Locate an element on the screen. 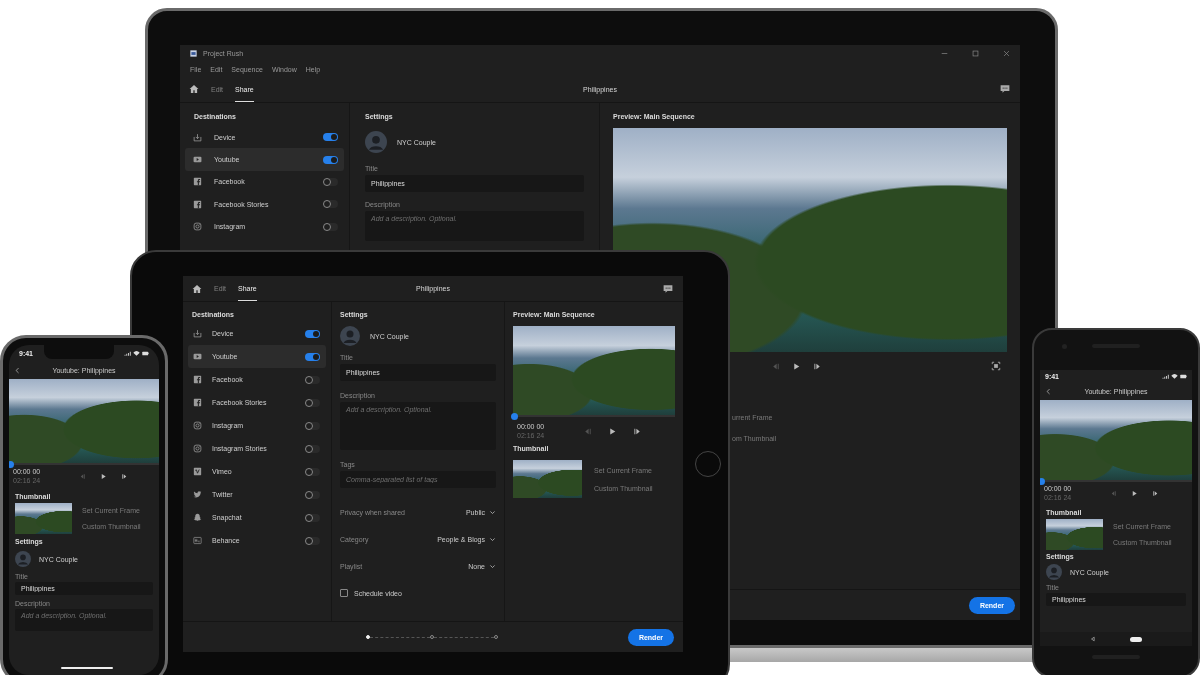 This screenshot has height=675, width=1200. fullscreen-icon is located at coordinates (996, 366).